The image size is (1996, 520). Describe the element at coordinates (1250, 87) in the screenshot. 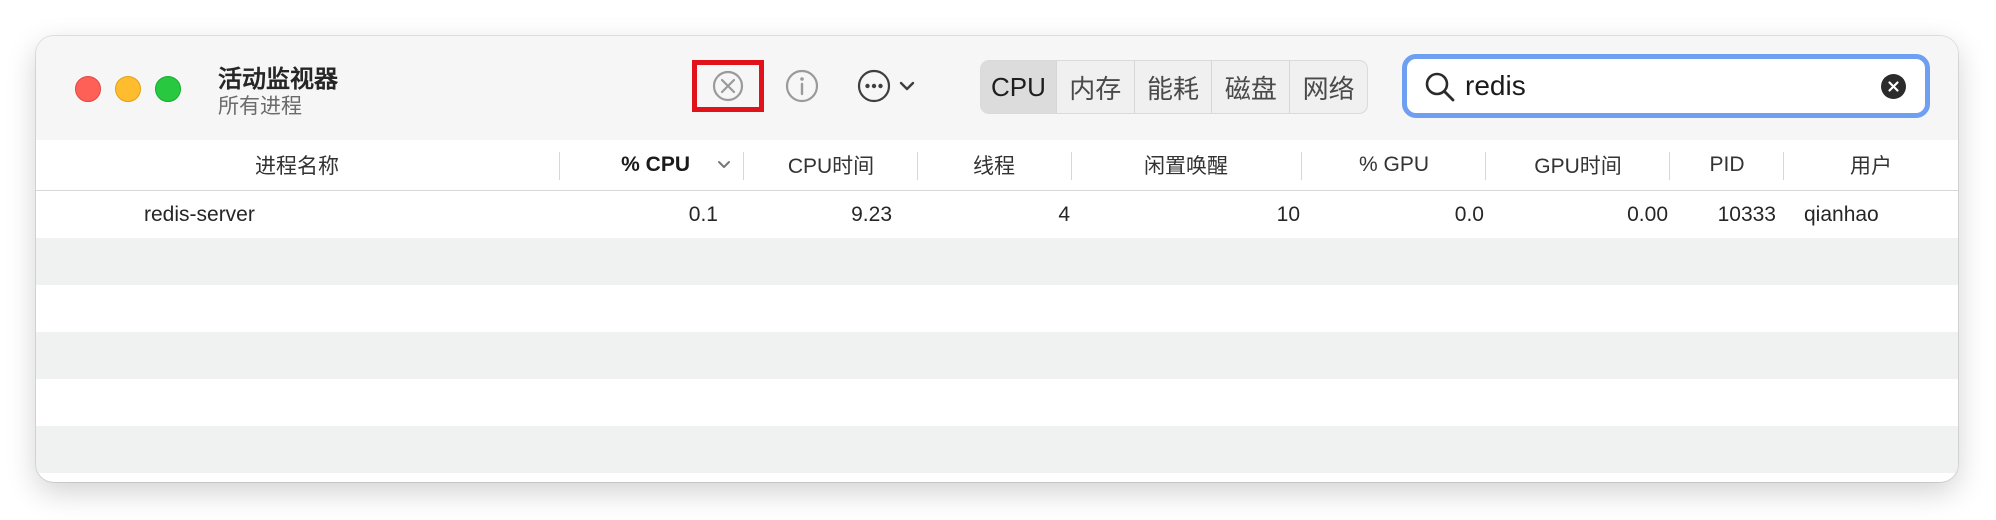

I see `tab-disk: 磁盘` at that location.